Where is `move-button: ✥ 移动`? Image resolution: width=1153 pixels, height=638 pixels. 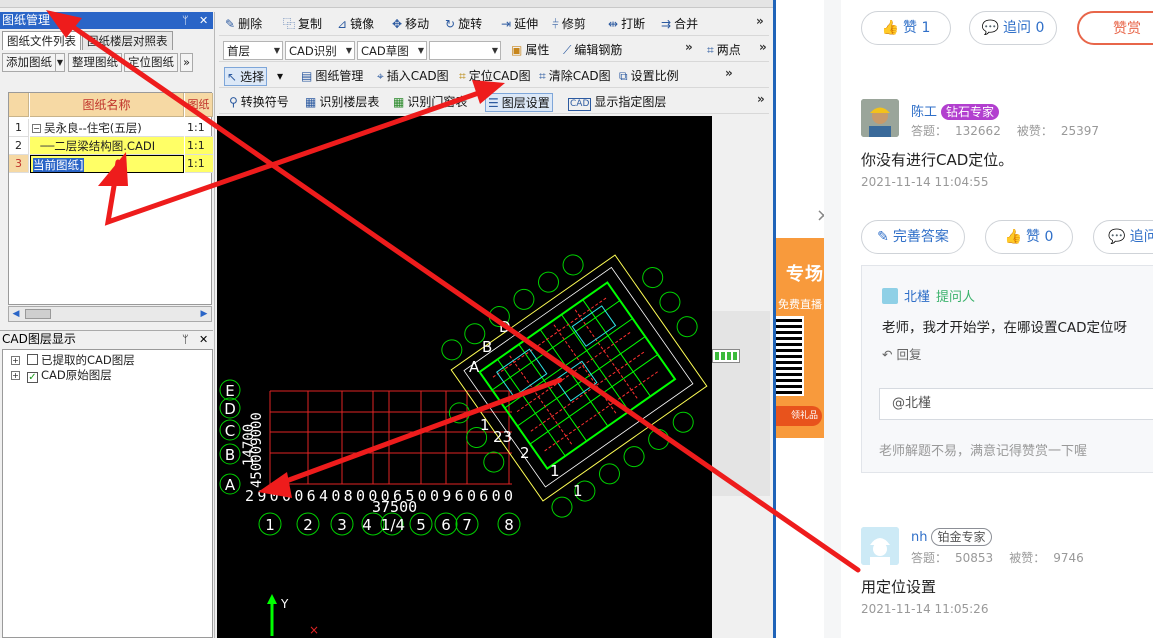 move-button: ✥ 移动 is located at coordinates (410, 24).